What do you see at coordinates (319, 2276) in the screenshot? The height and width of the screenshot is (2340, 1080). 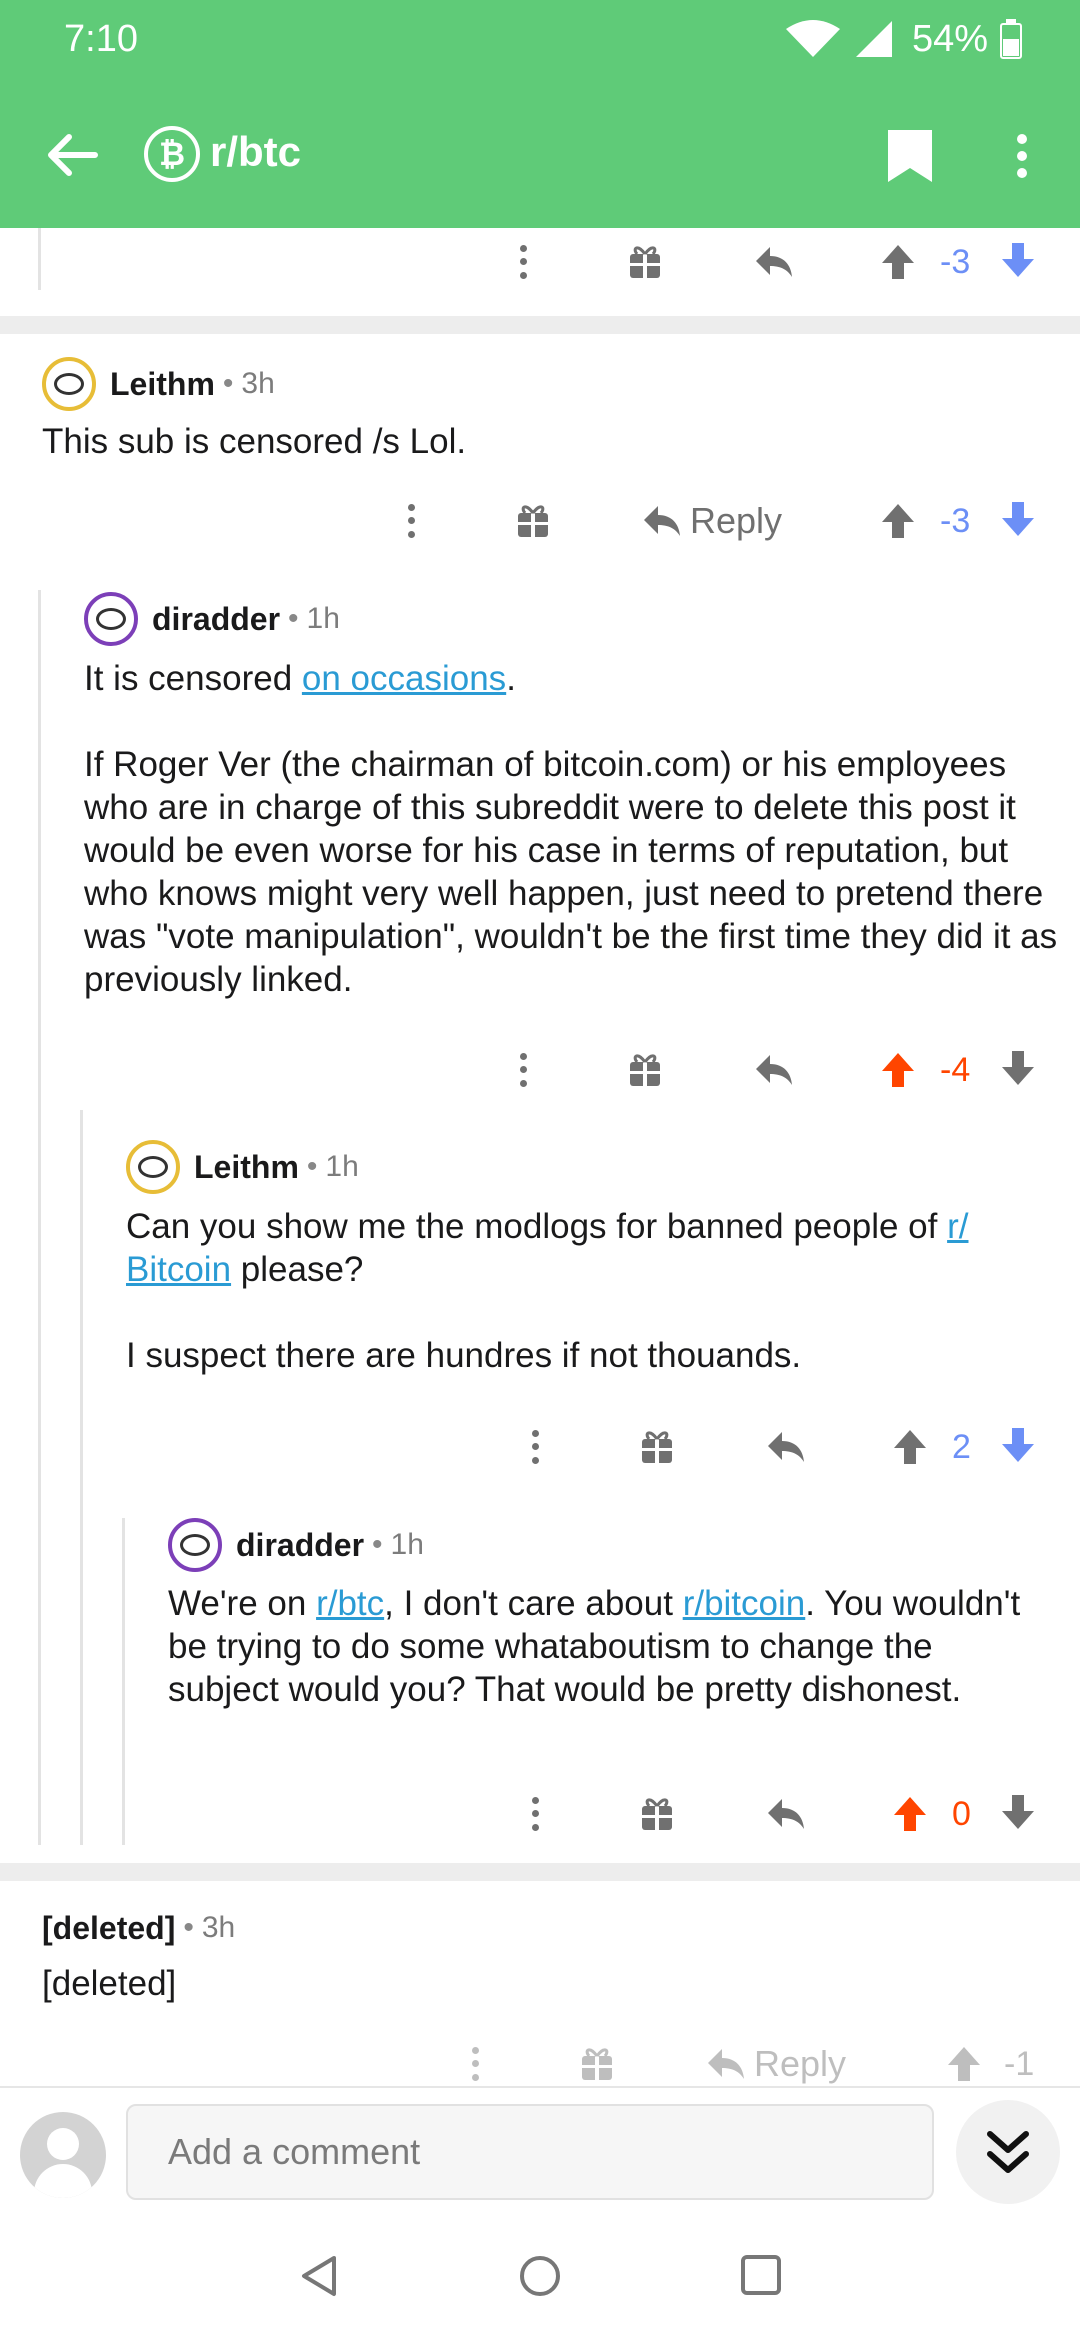 I see `nav-back-icon` at bounding box center [319, 2276].